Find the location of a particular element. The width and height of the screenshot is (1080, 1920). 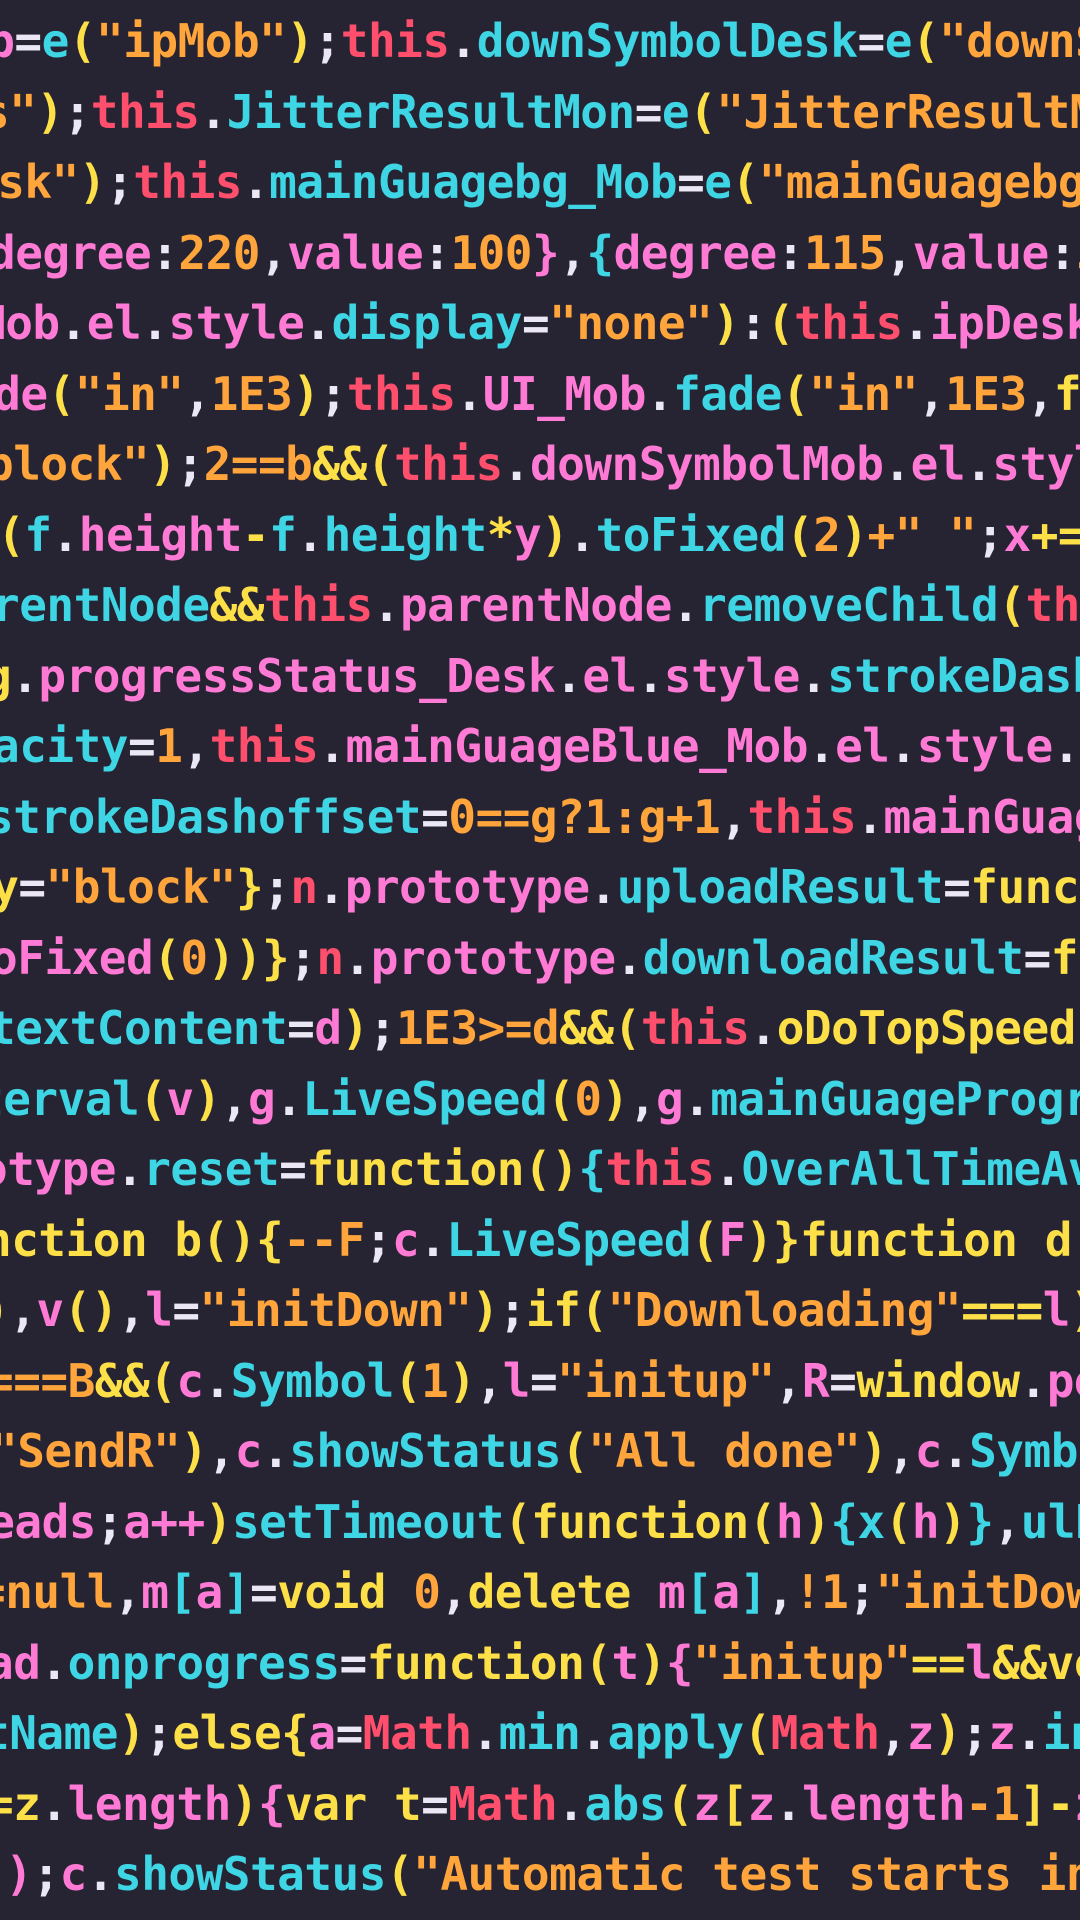

code-token: "initup" is located at coordinates (666, 1380).